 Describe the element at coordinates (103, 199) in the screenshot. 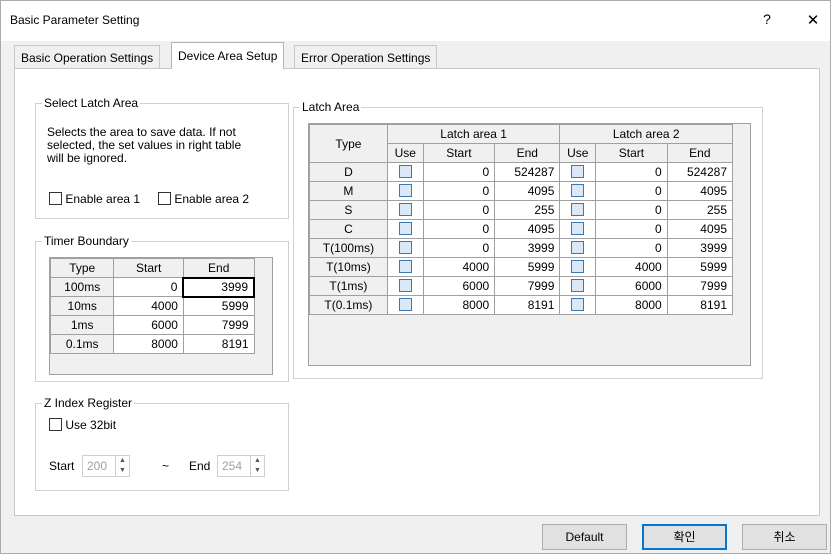

I see `enable-area-1-label: Enable area 1` at that location.